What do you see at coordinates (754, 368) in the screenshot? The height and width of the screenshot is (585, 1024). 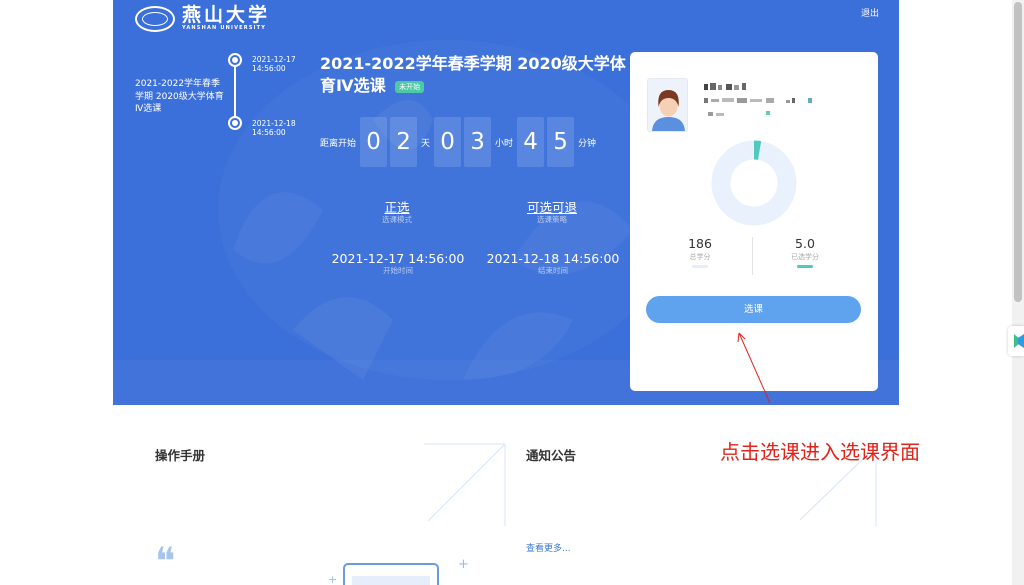 I see `annotation-arrow-icon` at bounding box center [754, 368].